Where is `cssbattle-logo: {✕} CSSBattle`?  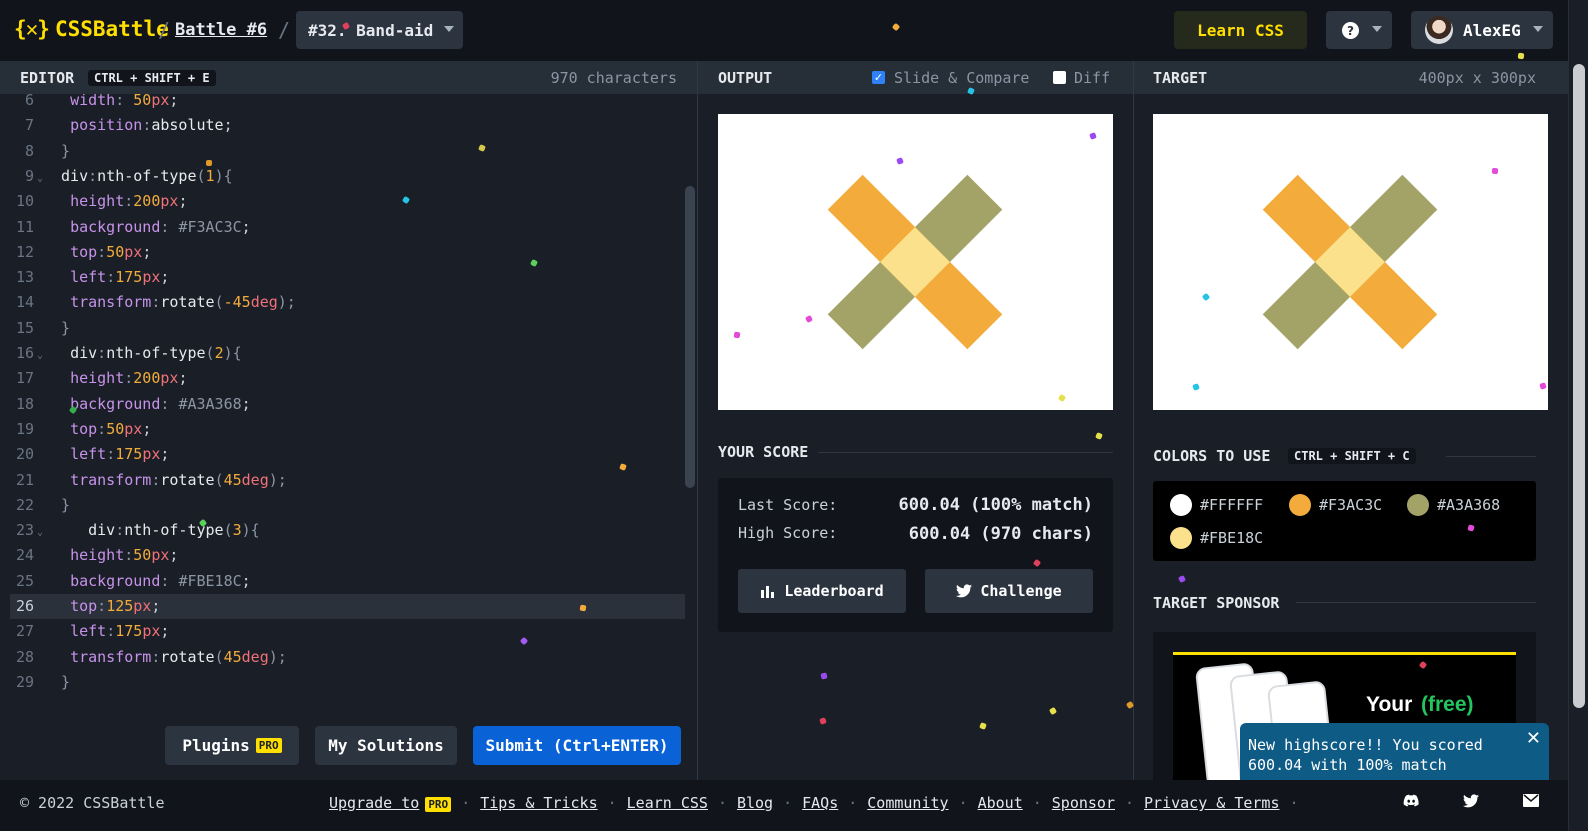
cssbattle-logo: {✕} CSSBattle is located at coordinates (91, 29).